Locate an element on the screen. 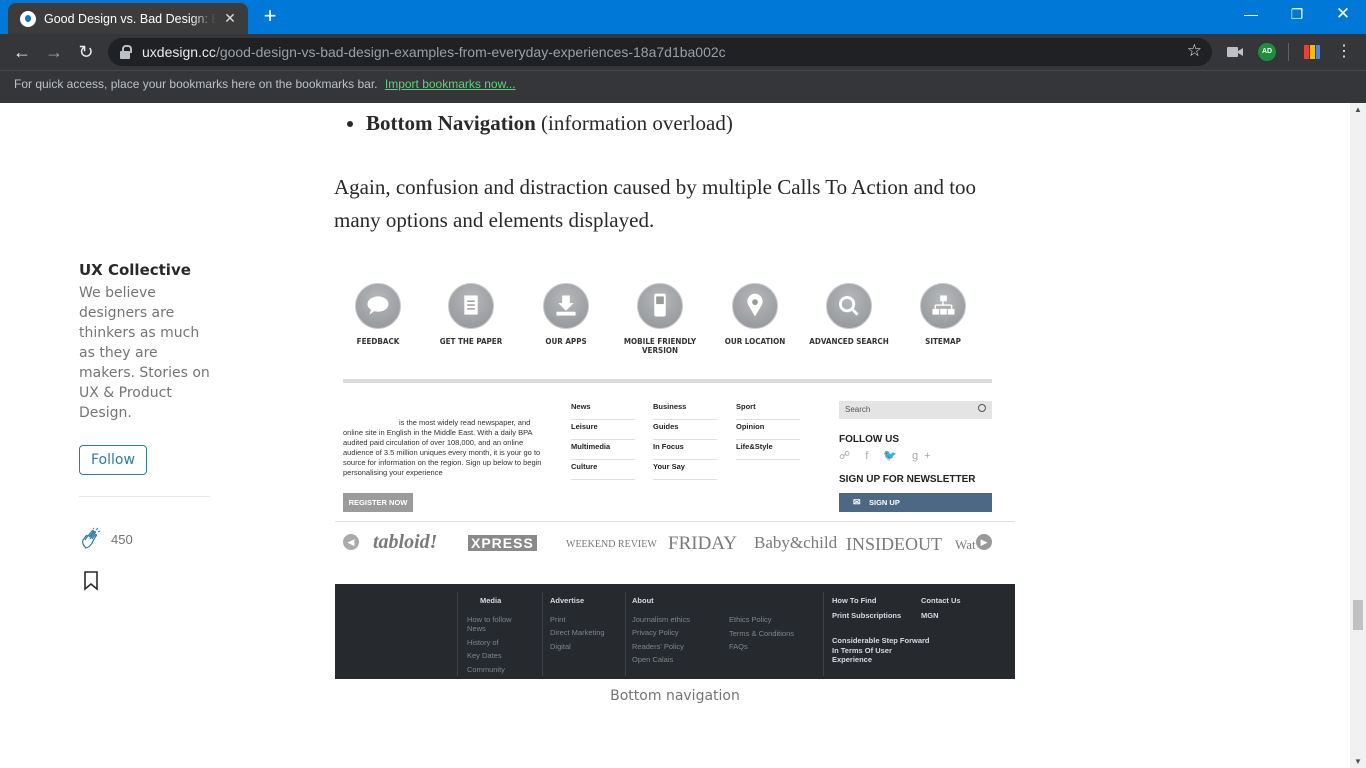 The image size is (1366, 768). close-window-button: ✕ is located at coordinates (1343, 15).